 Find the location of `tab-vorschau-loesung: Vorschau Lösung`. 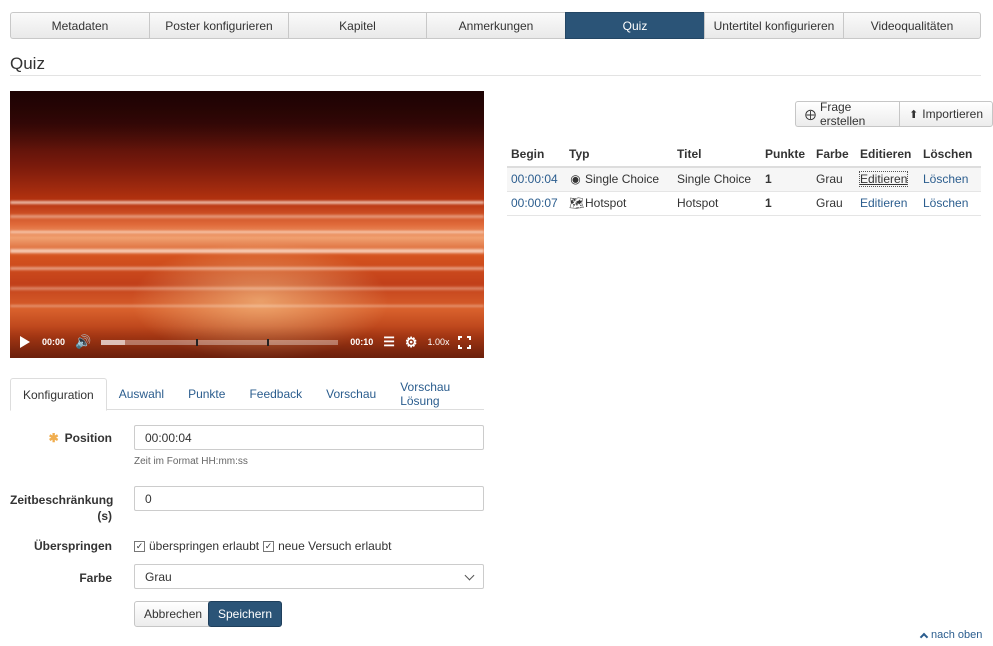

tab-vorschau-loesung: Vorschau Lösung is located at coordinates (436, 394).